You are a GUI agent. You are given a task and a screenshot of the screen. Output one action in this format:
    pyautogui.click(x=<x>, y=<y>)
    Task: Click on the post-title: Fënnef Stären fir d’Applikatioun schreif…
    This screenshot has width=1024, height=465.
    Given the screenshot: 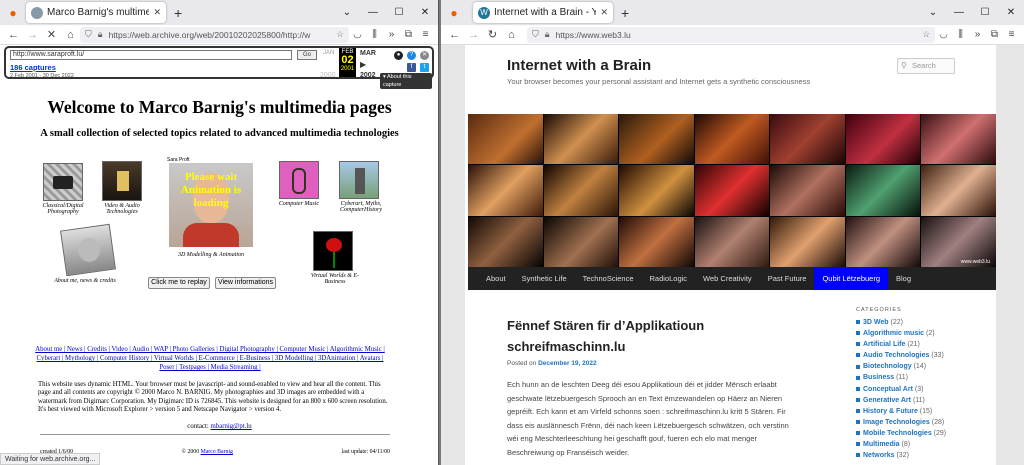 What is the action you would take?
    pyautogui.click(x=632, y=336)
    